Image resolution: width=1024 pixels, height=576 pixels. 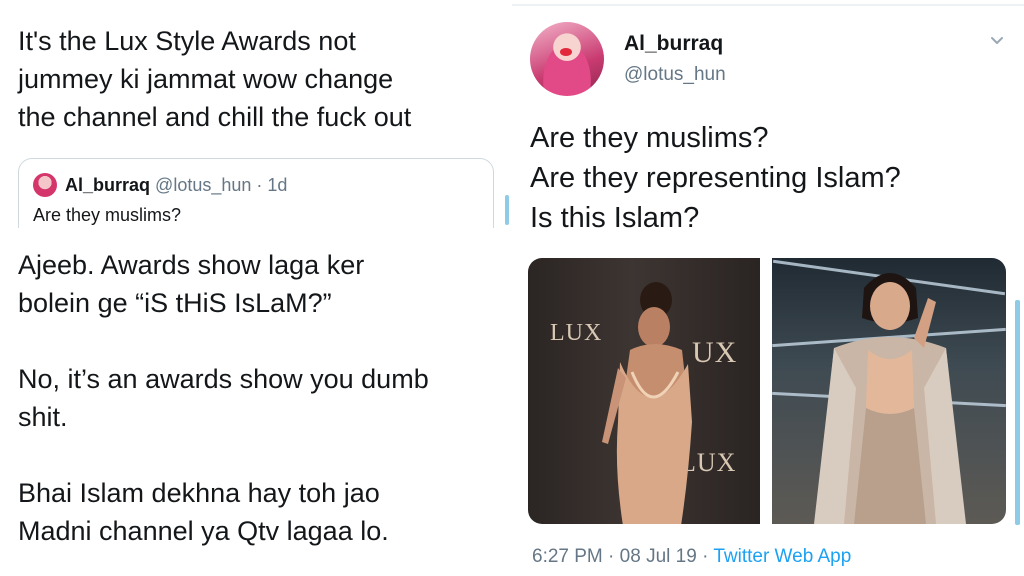 I want to click on tweet-meta: 6:27 PM · 08 Jul 19 · Twitter Web App, so click(x=691, y=557).